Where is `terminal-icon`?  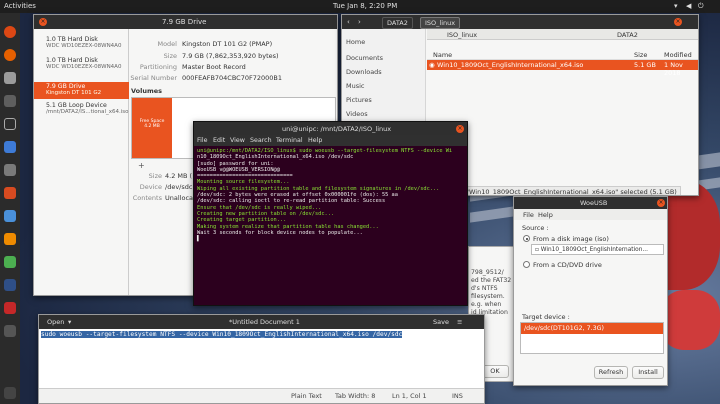 terminal-icon is located at coordinates (10, 124).